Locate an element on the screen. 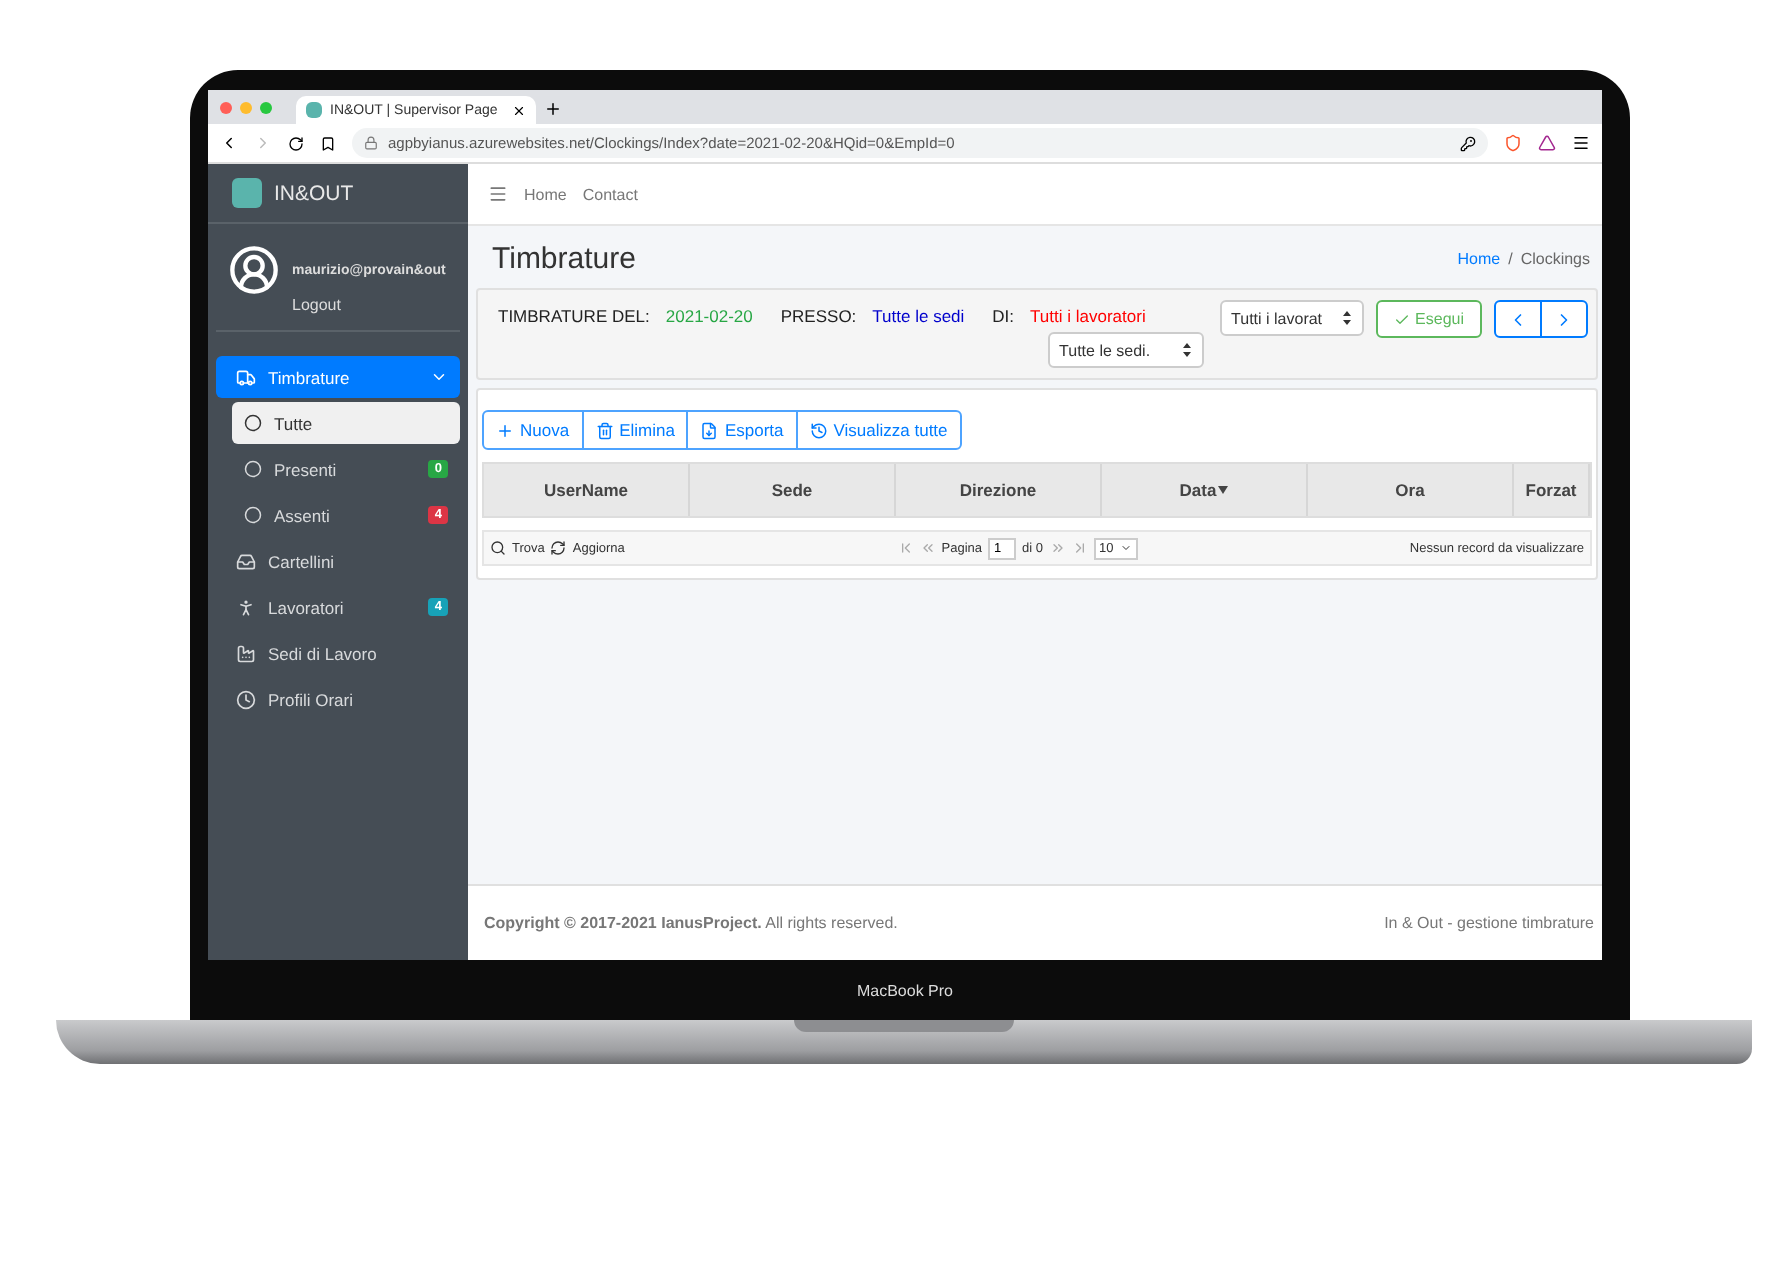 The height and width of the screenshot is (1266, 1768). toolbar-button: Elimina is located at coordinates (635, 430).